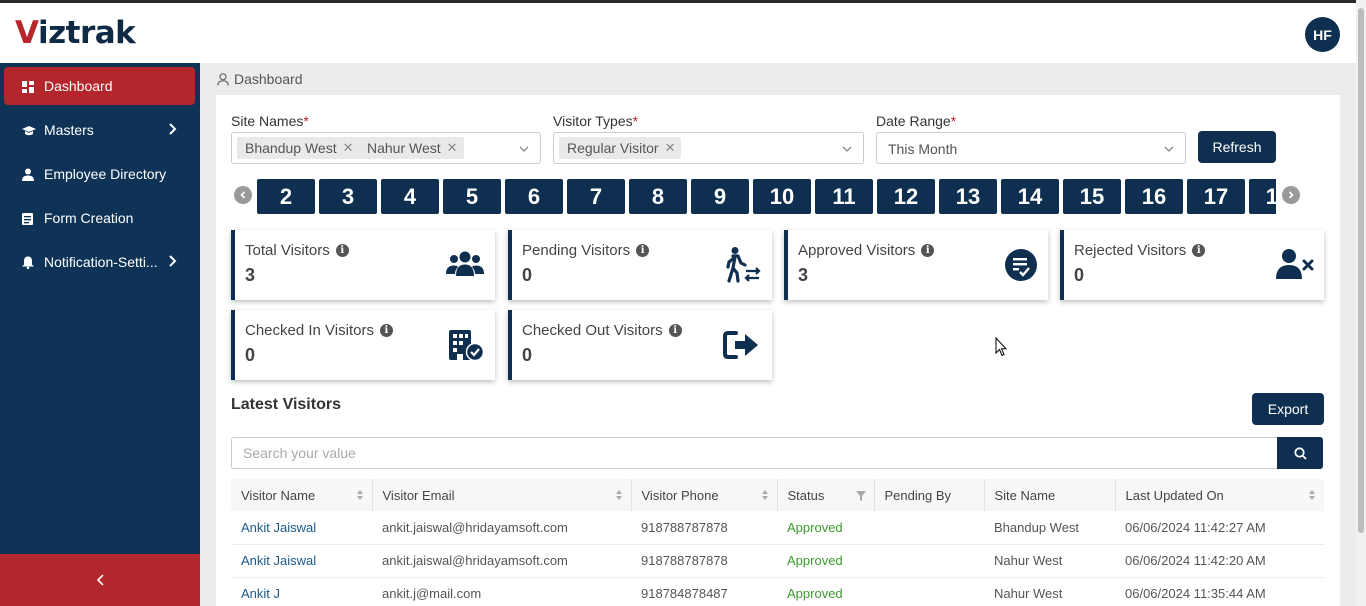 The height and width of the screenshot is (606, 1366). What do you see at coordinates (78, 86) in the screenshot?
I see `sidebar-item-label: Dashboard` at bounding box center [78, 86].